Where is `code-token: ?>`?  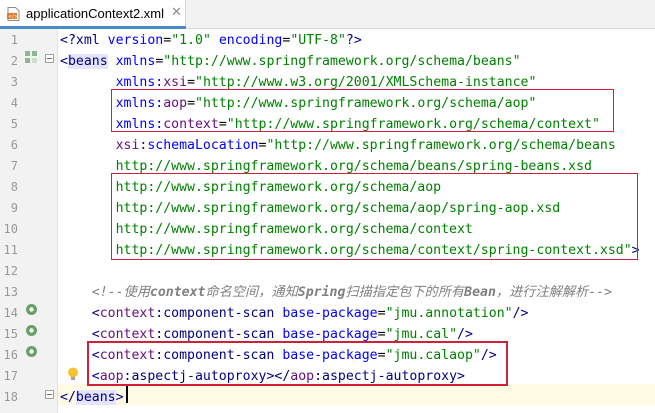 code-token: ?> is located at coordinates (353, 40).